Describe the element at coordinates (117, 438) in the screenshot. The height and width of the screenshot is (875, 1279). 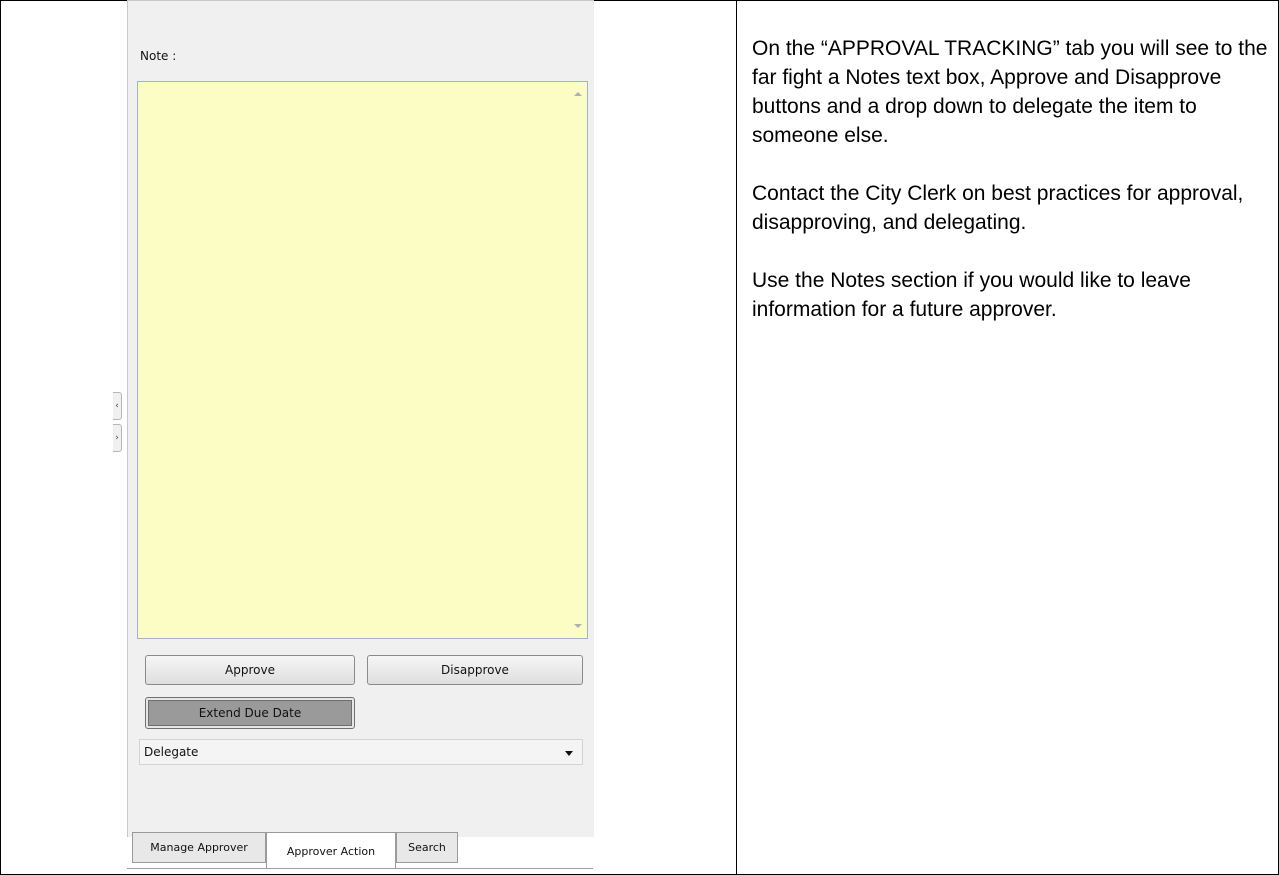
I see `expand-right-icon: ›` at that location.